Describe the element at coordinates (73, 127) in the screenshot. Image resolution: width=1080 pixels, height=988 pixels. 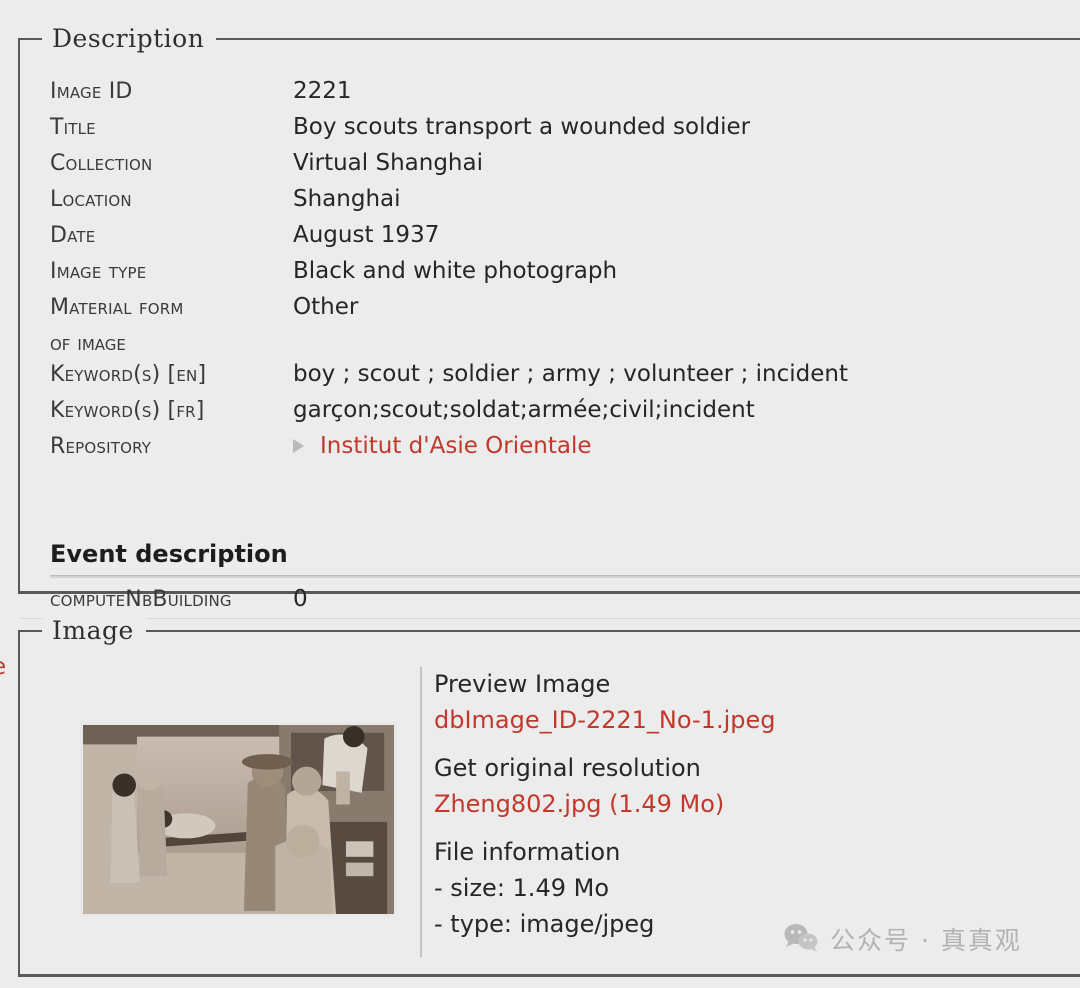
I see `field-label-title: Title` at that location.